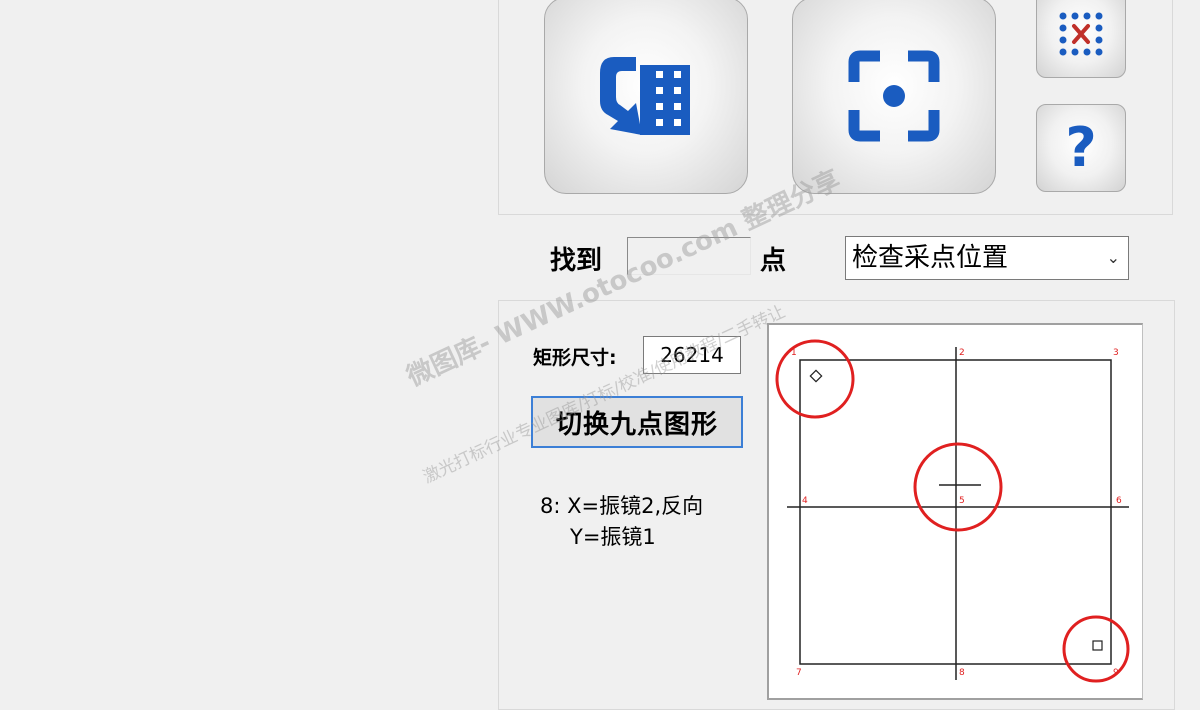 The image size is (1200, 710). Describe the element at coordinates (930, 258) in the screenshot. I see `mode-select-value: 检查采点位置` at that location.